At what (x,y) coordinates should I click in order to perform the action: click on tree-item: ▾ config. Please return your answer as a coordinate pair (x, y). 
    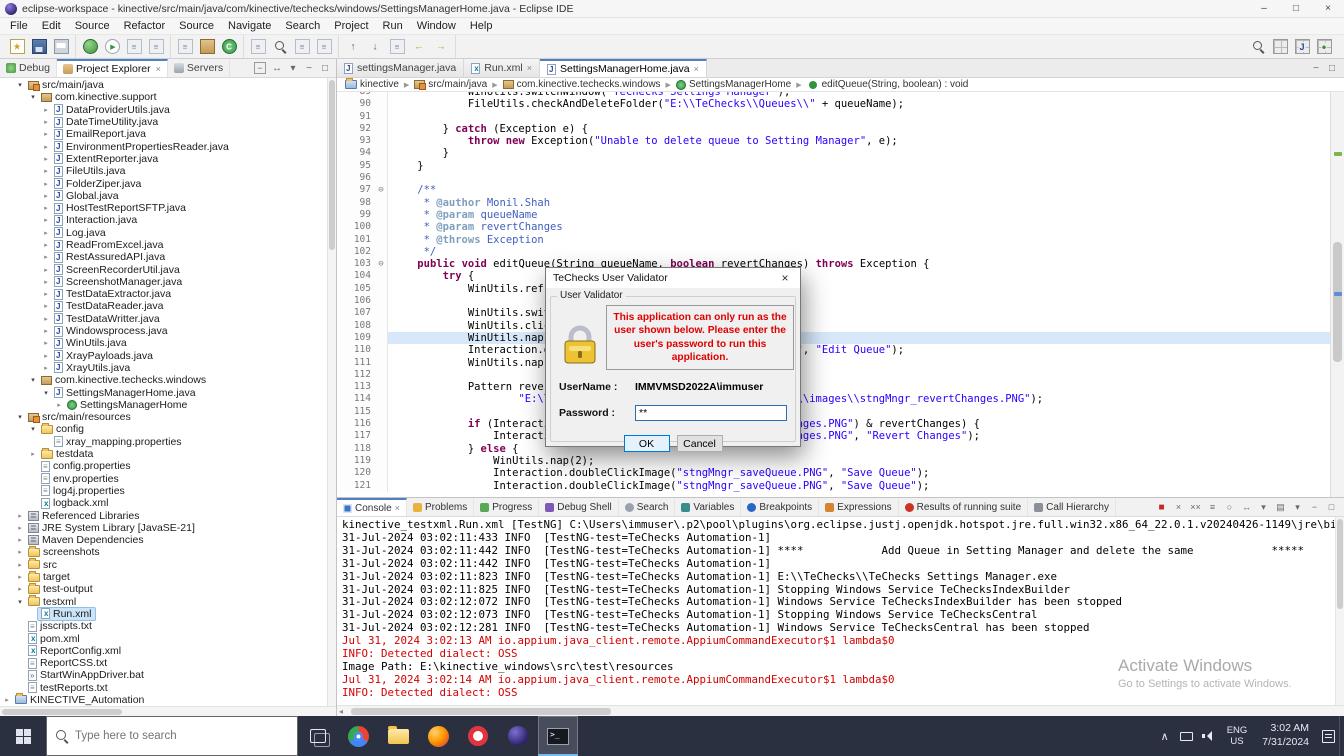
    Looking at the image, I should click on (168, 428).